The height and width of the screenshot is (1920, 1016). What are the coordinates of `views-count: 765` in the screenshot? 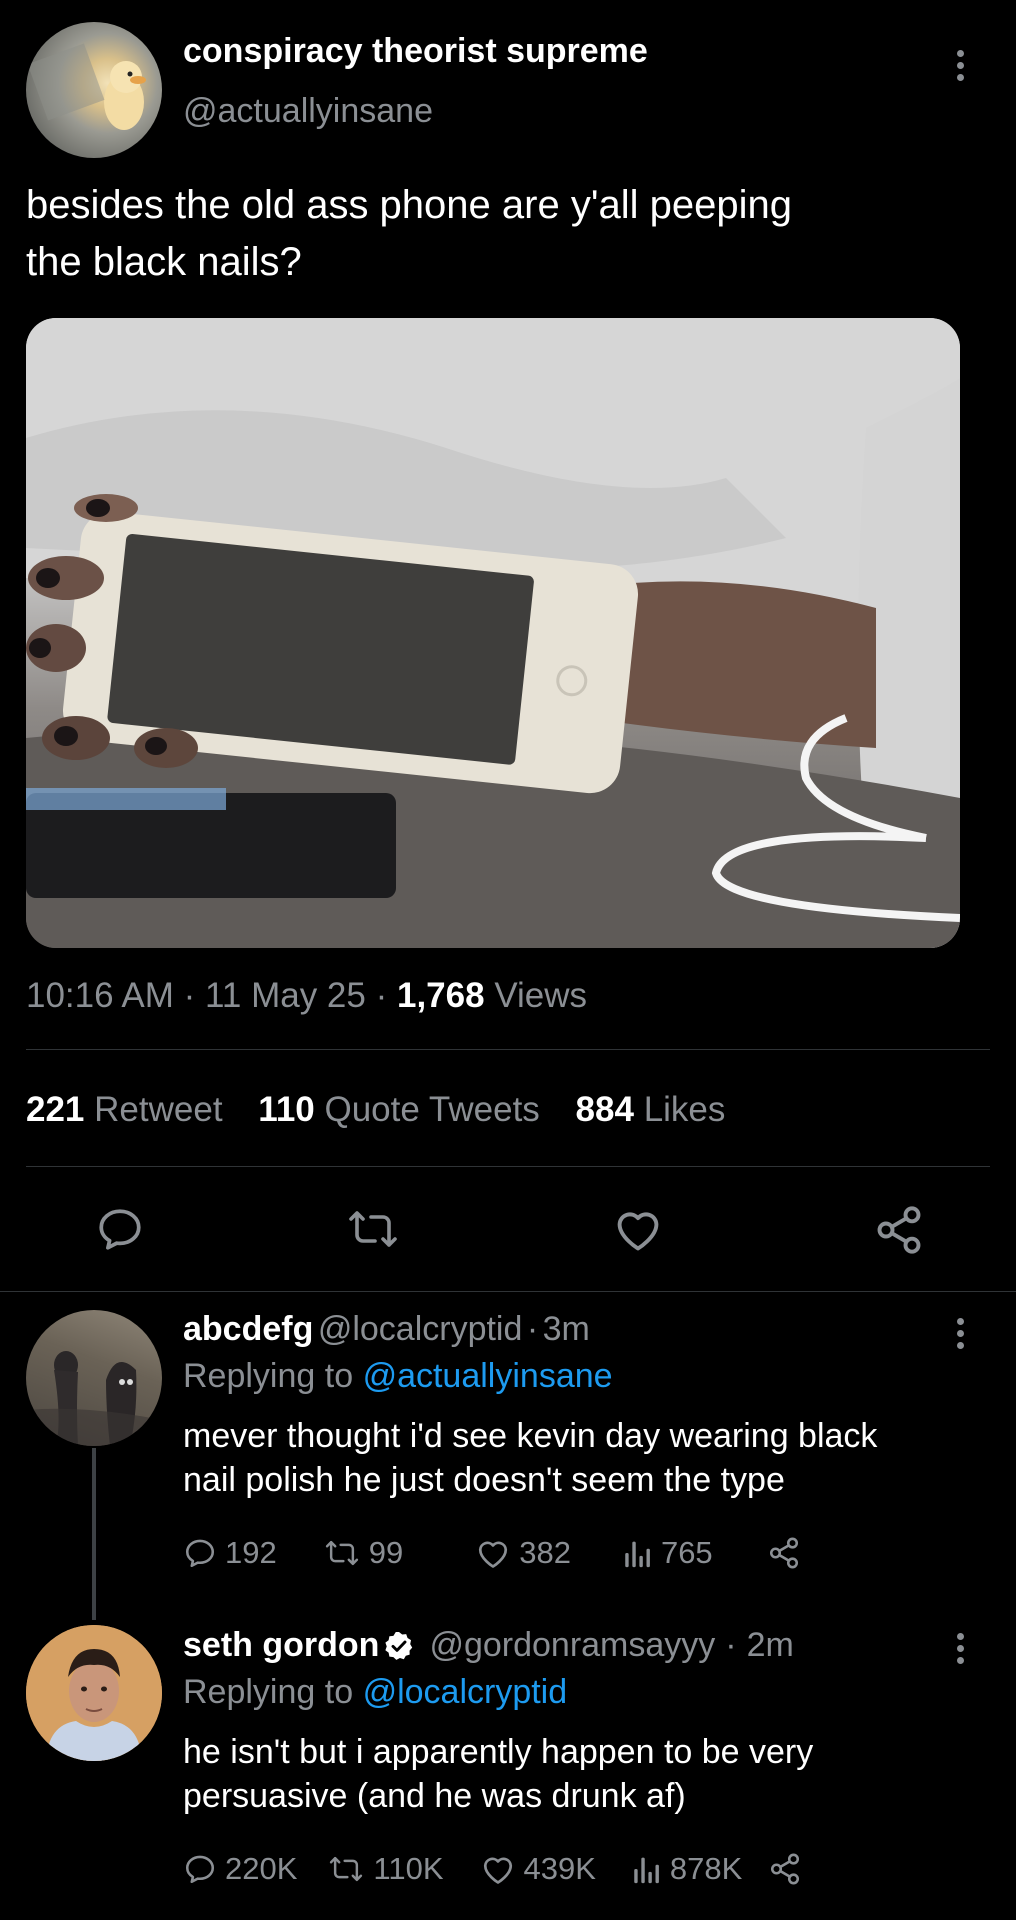 It's located at (686, 1552).